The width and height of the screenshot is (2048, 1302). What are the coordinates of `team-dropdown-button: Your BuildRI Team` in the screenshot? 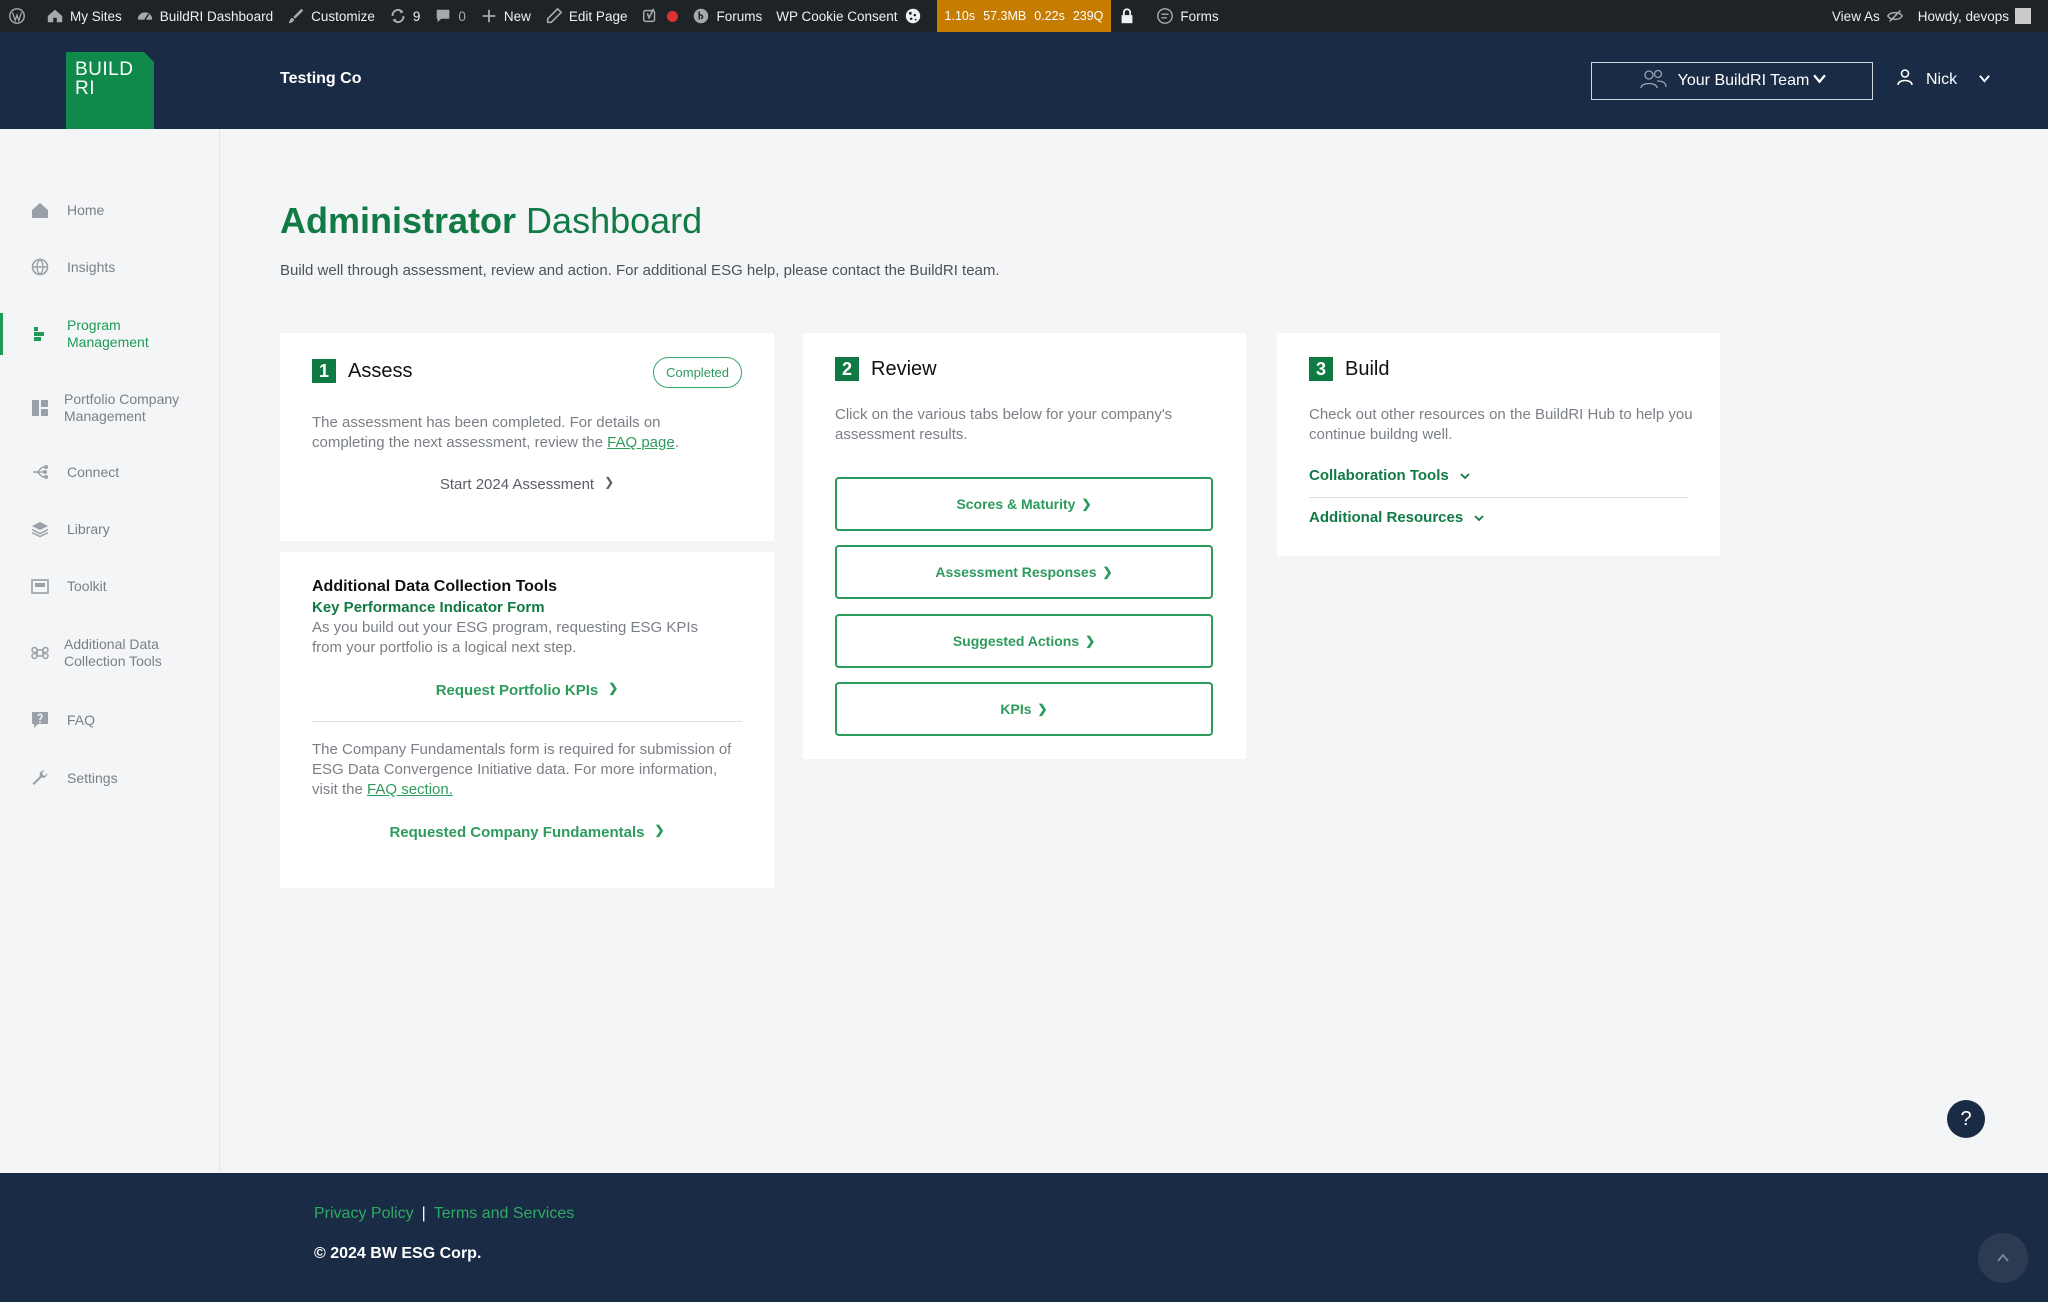 It's located at (1732, 81).